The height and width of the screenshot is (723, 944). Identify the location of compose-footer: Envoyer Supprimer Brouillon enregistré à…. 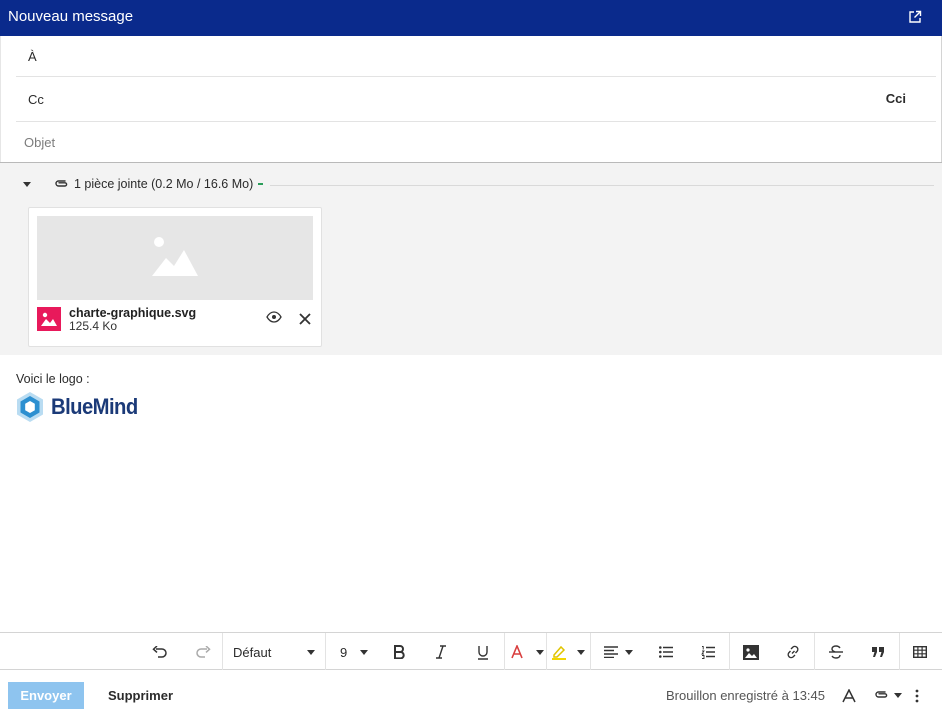
(471, 696).